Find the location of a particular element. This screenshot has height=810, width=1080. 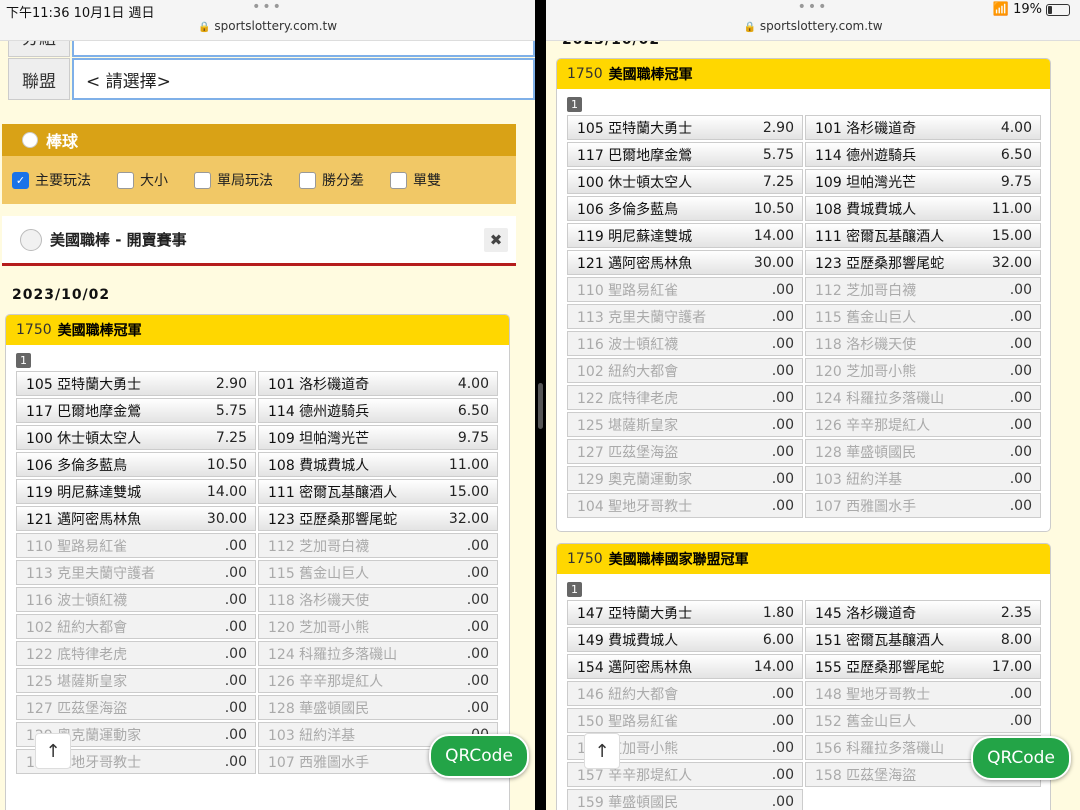

team-name: 159 華盛頓國民 is located at coordinates (628, 802).